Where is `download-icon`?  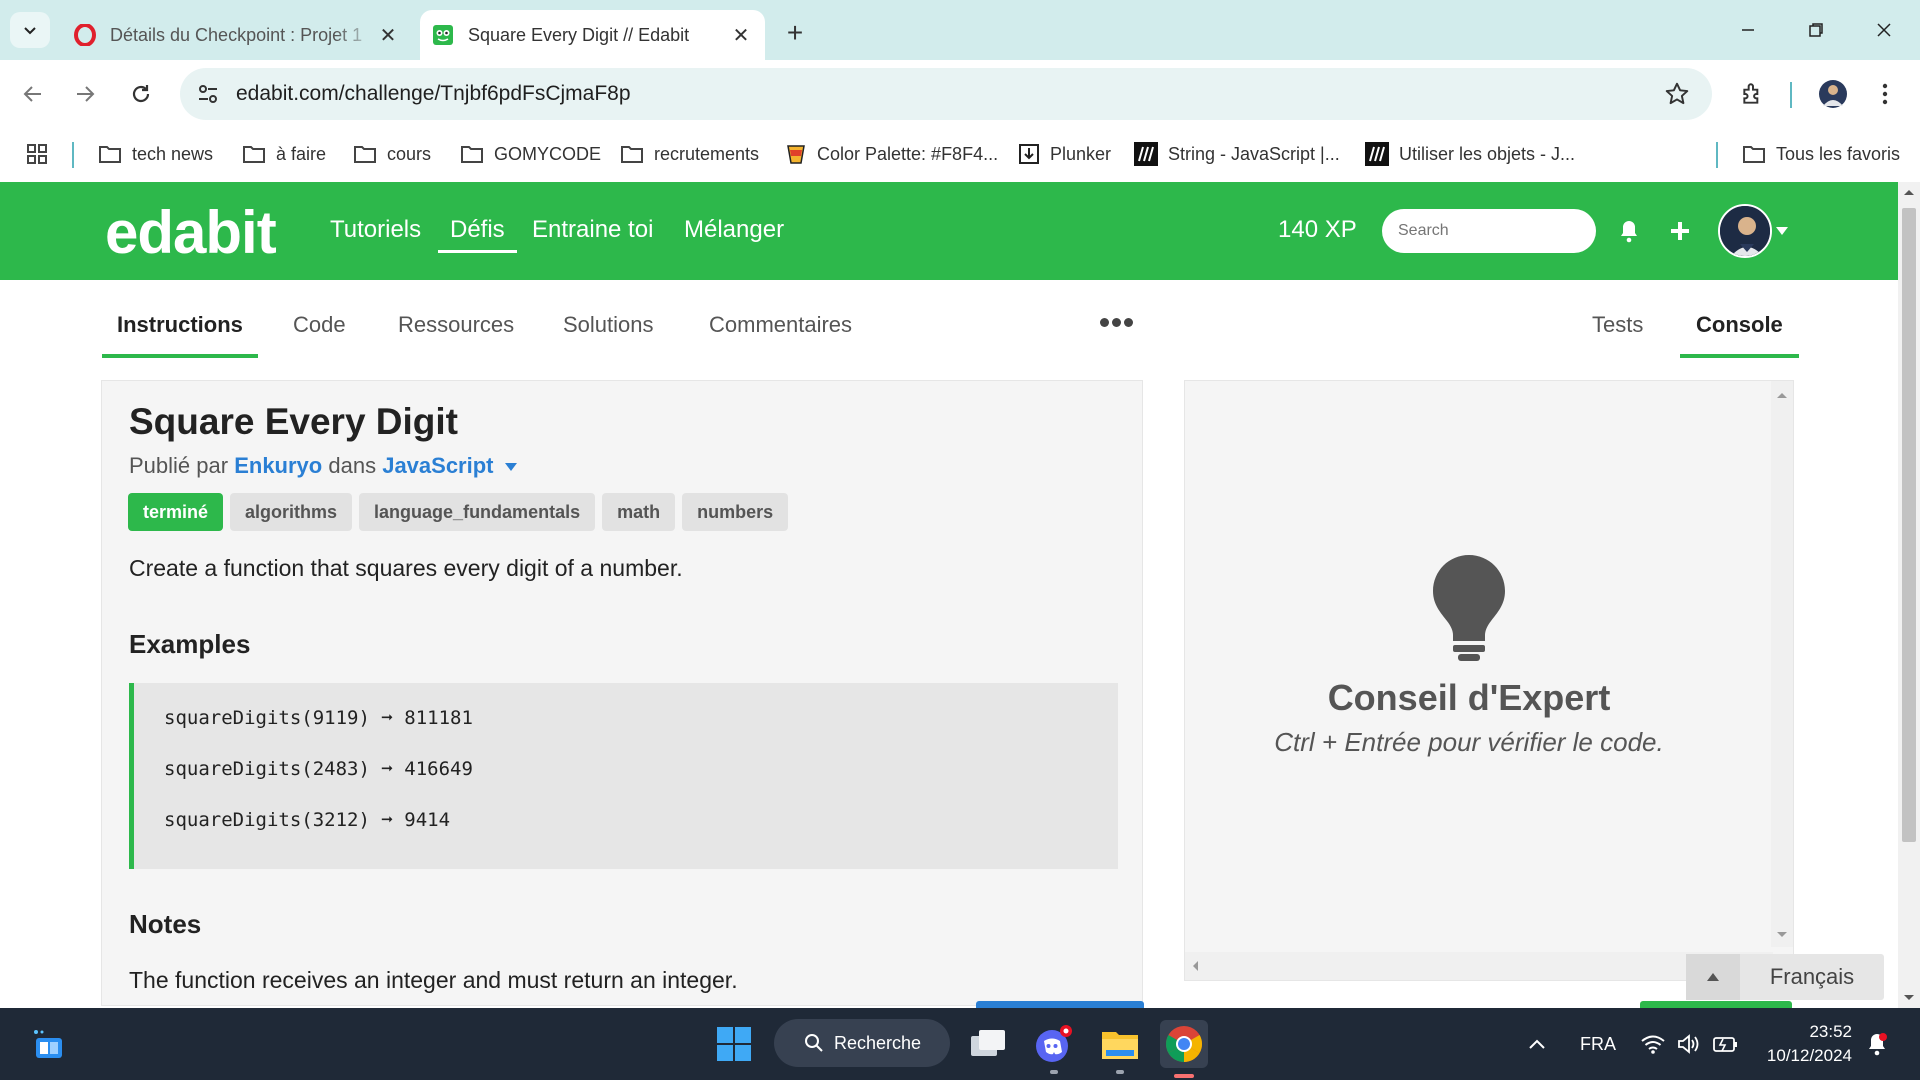
download-icon is located at coordinates (1029, 154).